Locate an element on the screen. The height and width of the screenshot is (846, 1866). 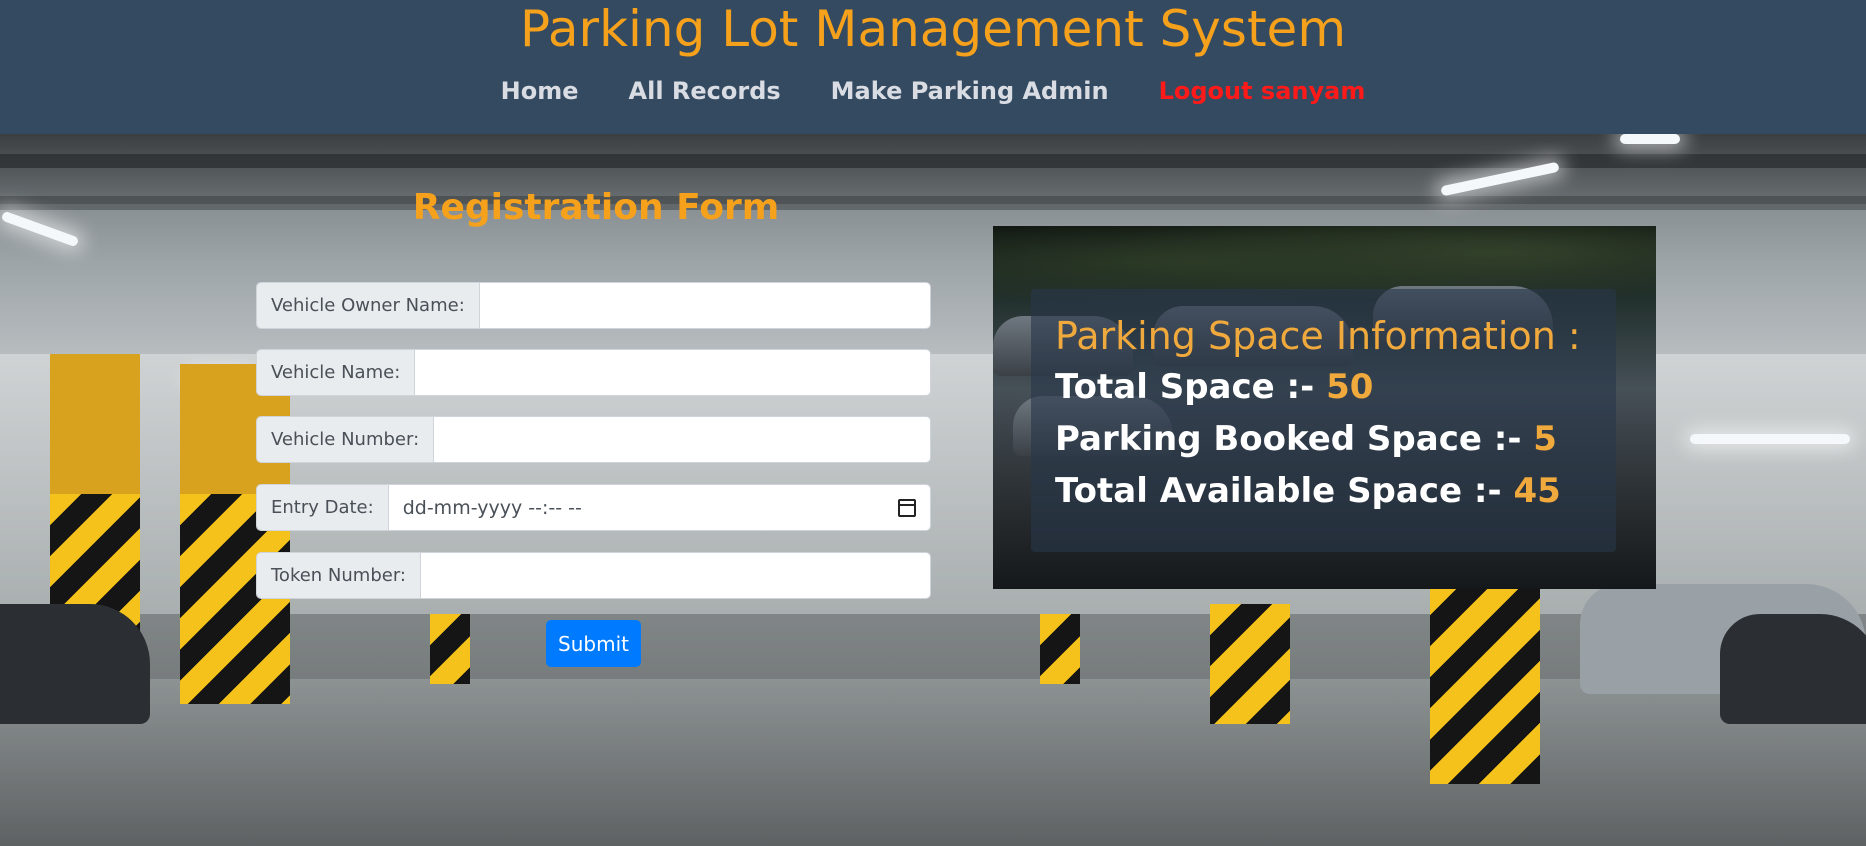
token-number-field: Token Number: is located at coordinates (593, 575).